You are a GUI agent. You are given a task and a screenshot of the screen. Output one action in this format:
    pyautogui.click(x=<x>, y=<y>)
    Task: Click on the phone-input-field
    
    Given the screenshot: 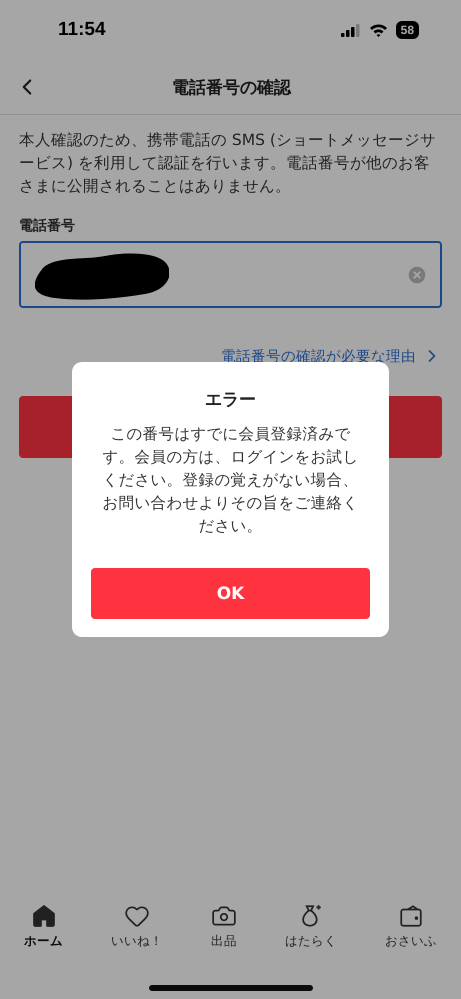 What is the action you would take?
    pyautogui.click(x=230, y=274)
    